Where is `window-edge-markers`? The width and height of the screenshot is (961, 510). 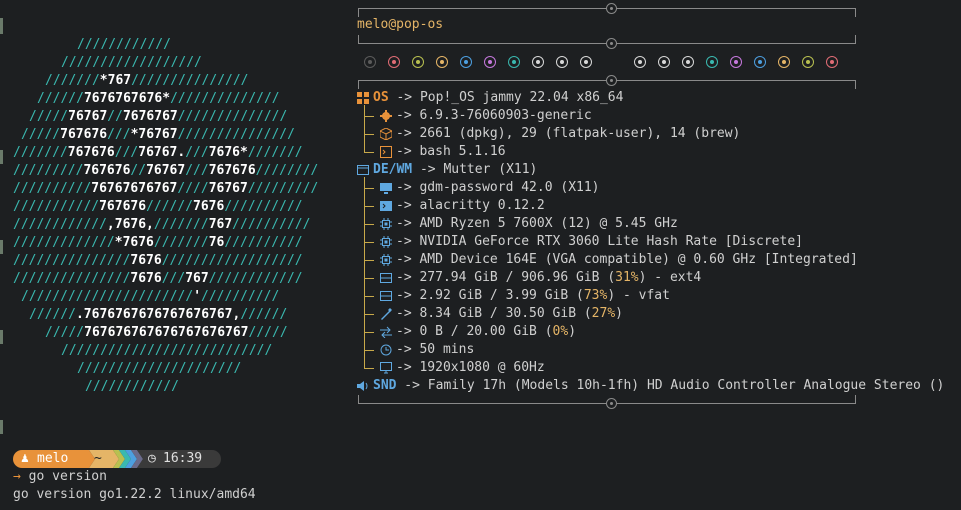
window-edge-markers is located at coordinates (1, 255).